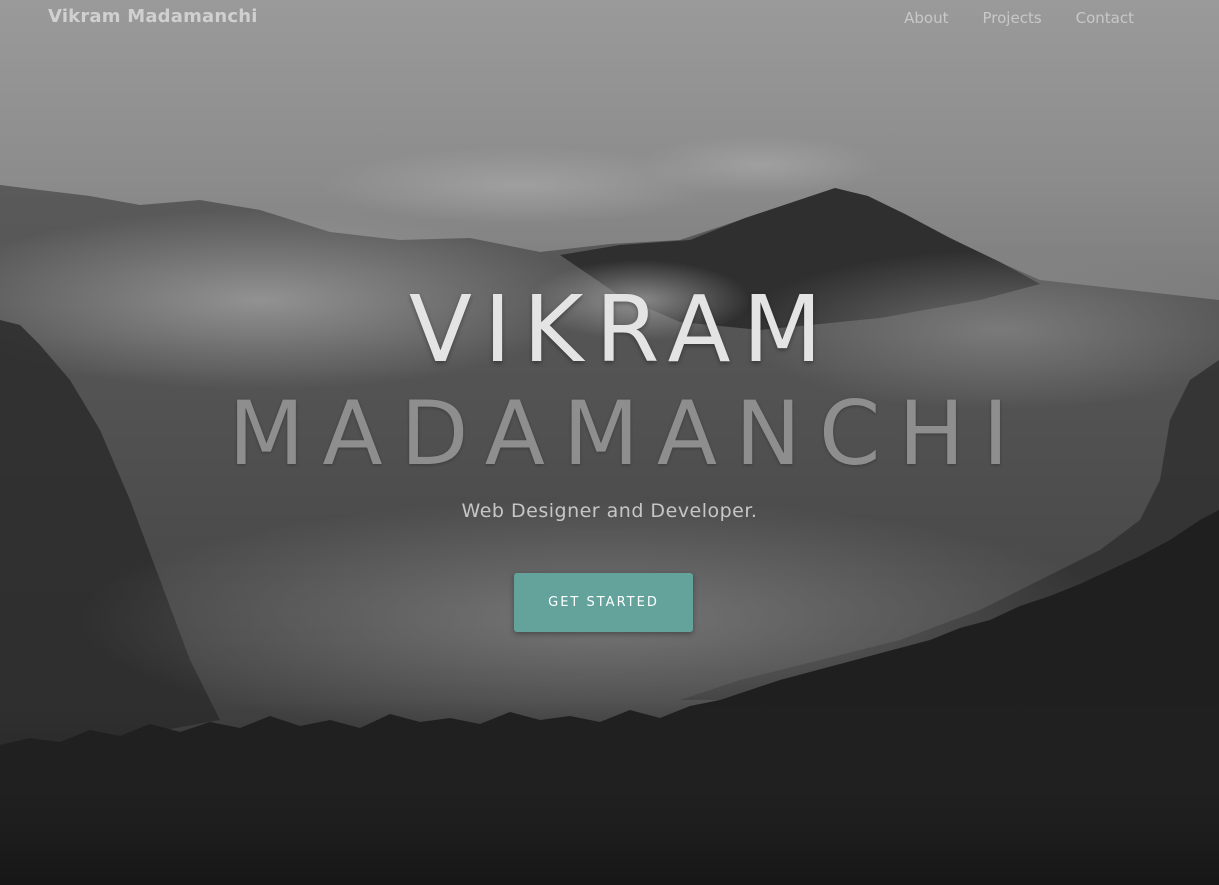 The image size is (1219, 885). I want to click on nav-links: About Projects Contact, so click(1019, 18).